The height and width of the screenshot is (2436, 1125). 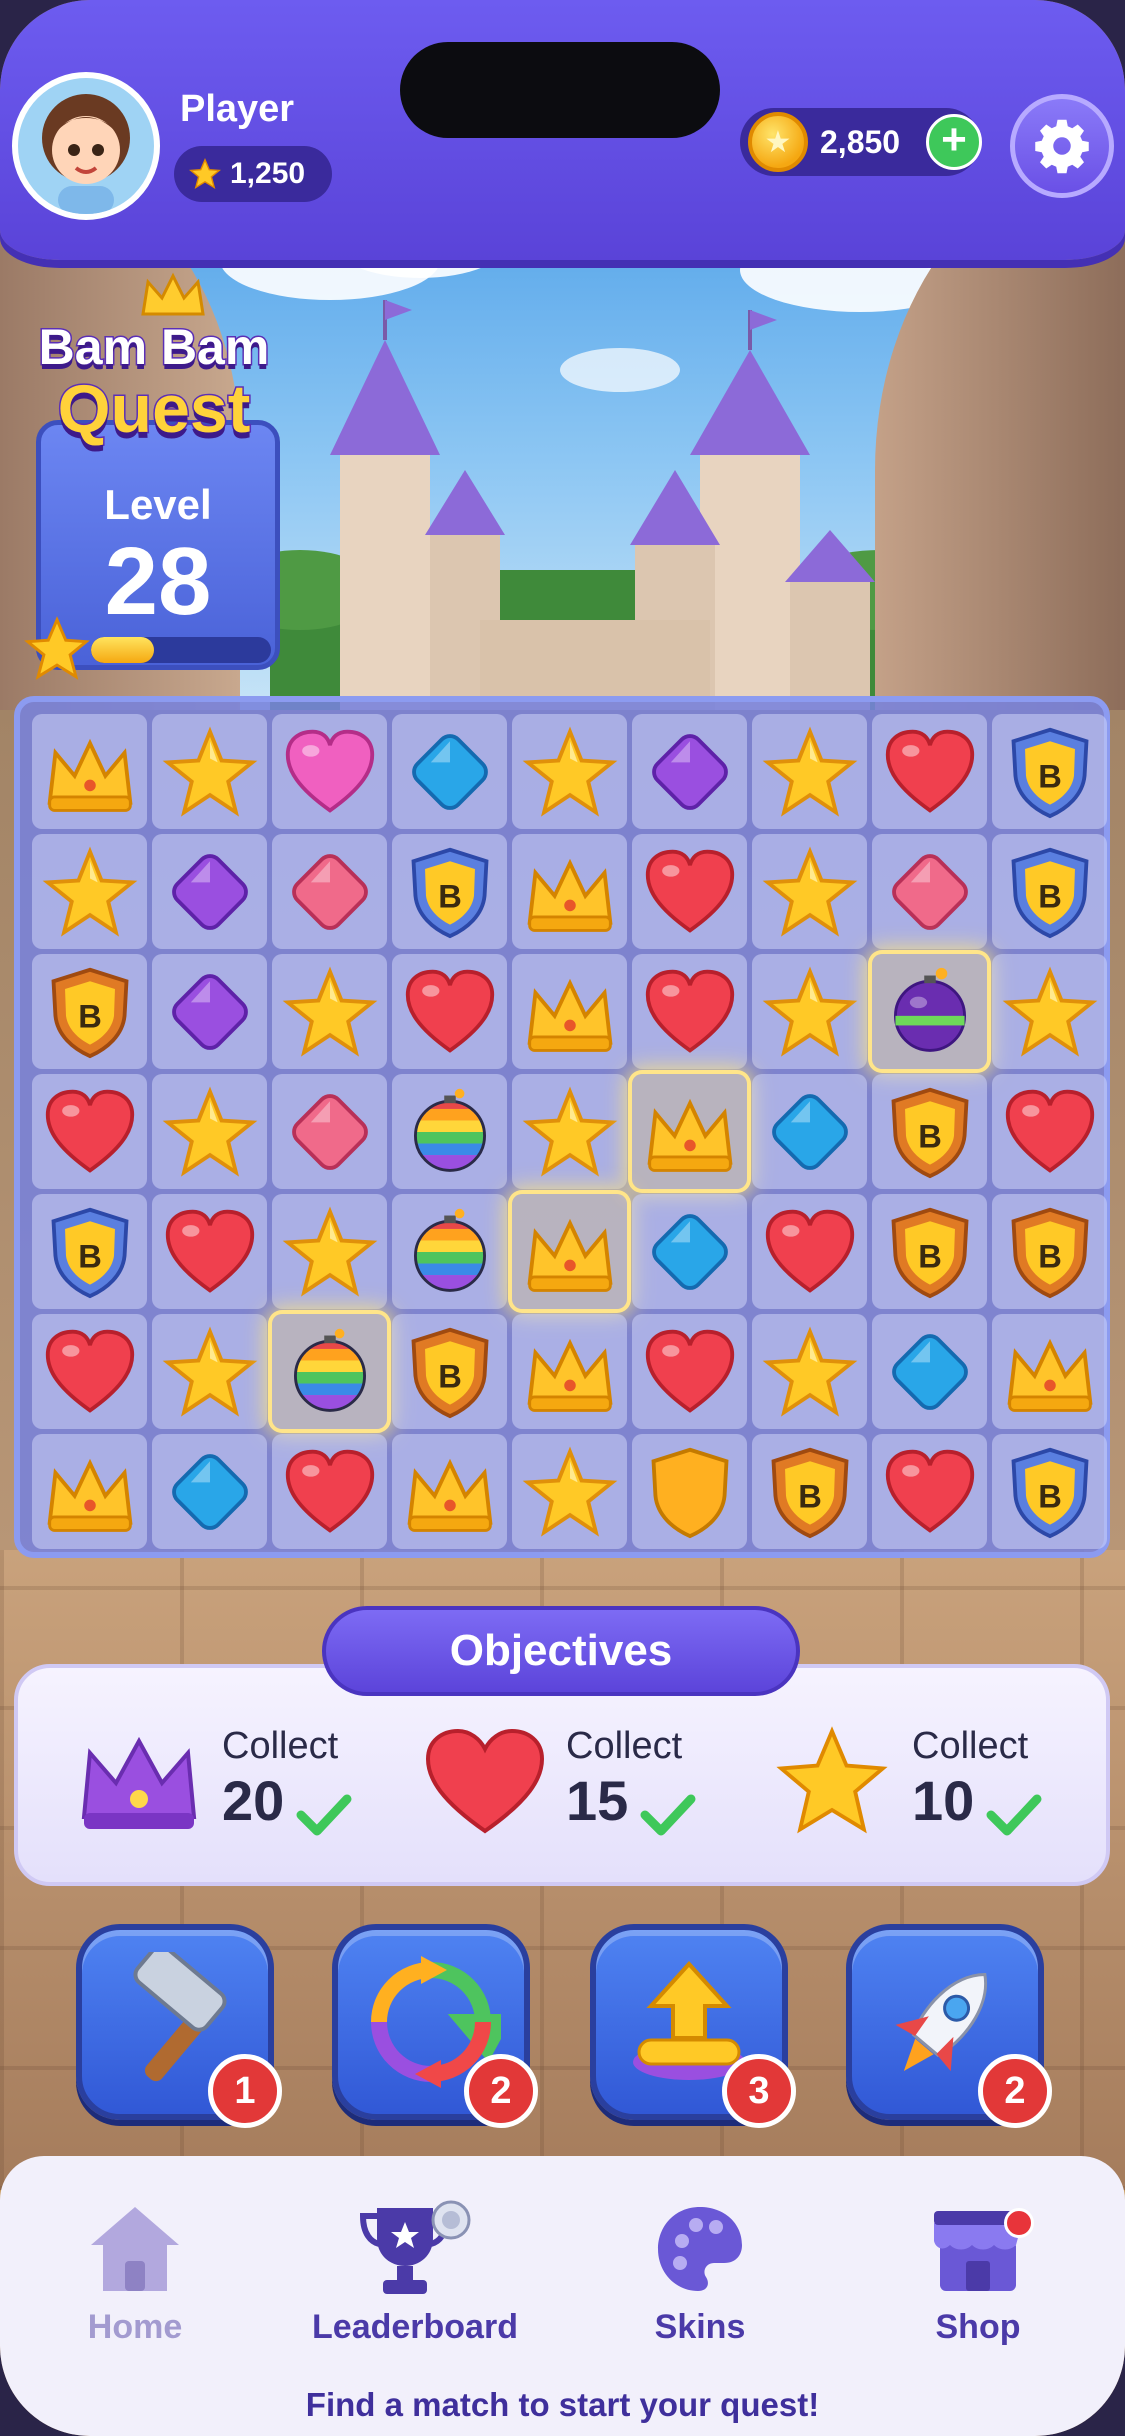 I want to click on objective-label: Collect, so click(x=280, y=1745).